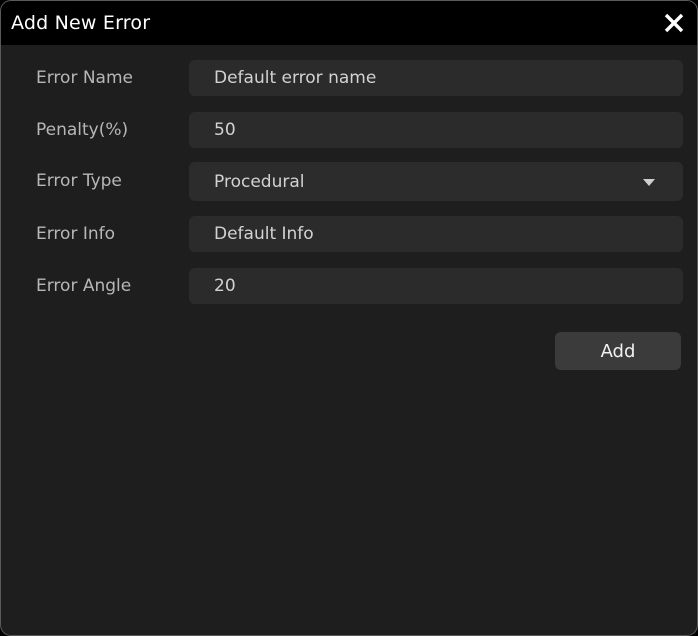 The width and height of the screenshot is (698, 636). I want to click on close-button, so click(674, 23).